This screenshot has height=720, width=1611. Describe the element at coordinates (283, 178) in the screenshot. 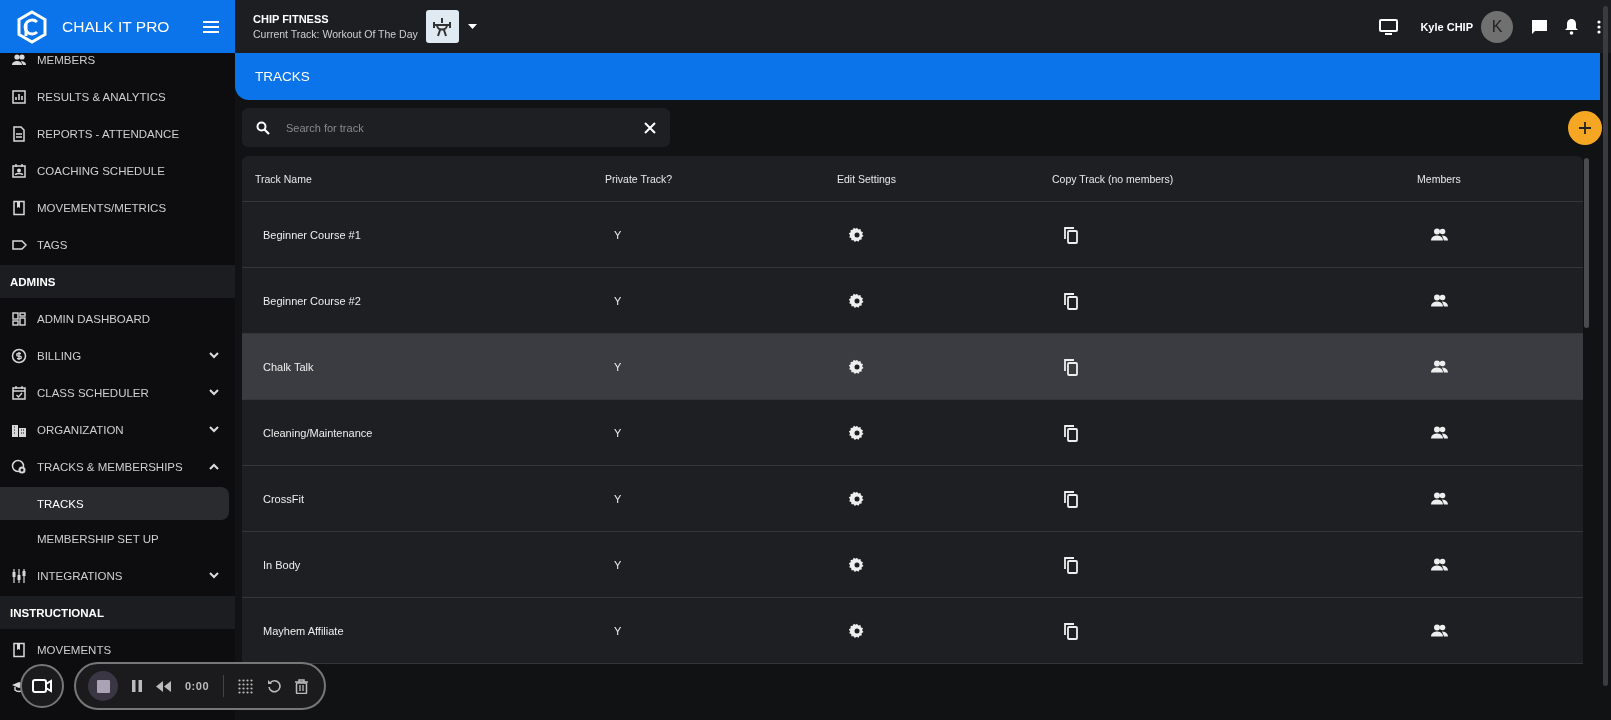

I see `column-header: Track Name` at that location.